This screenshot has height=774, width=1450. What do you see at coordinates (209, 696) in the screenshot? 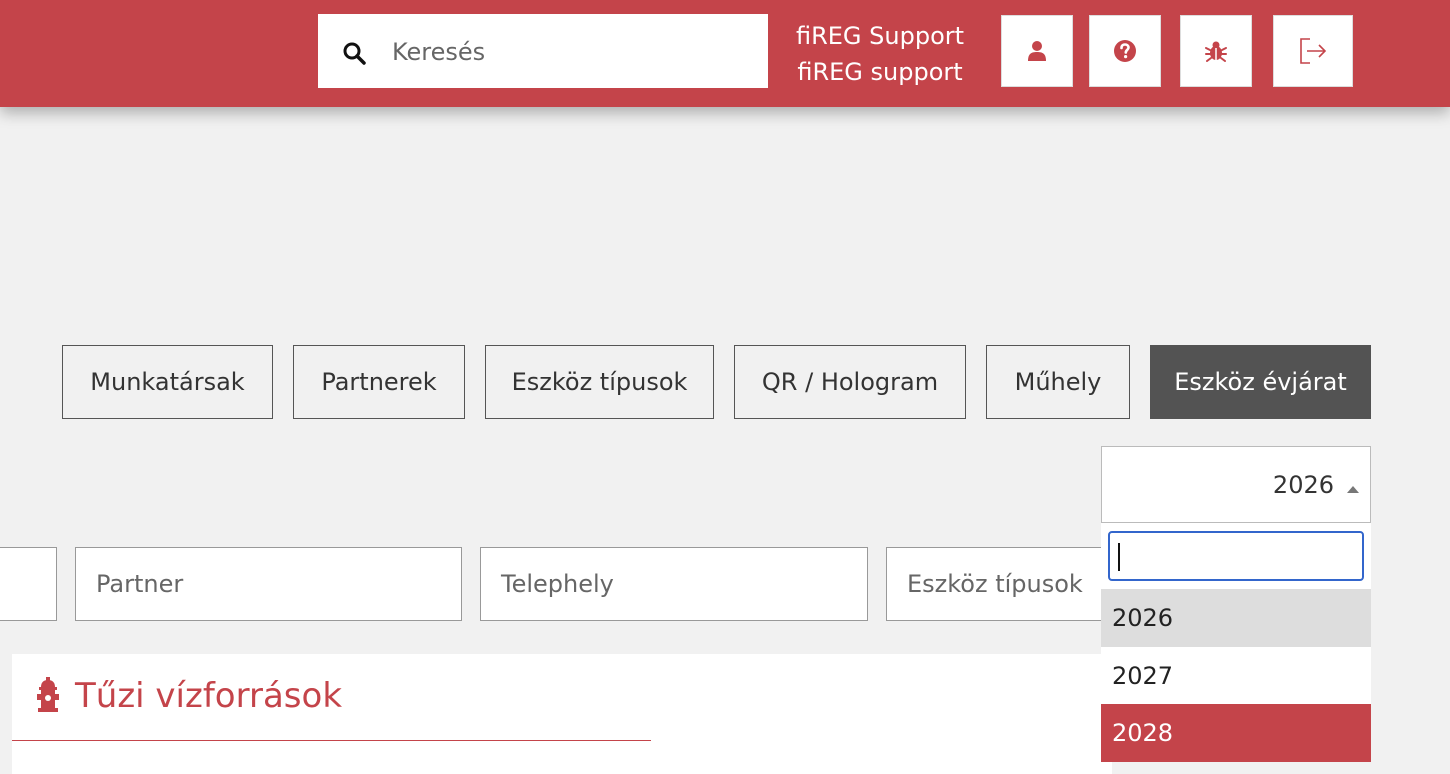
I see `section-title: Tűzi vízforrások` at bounding box center [209, 696].